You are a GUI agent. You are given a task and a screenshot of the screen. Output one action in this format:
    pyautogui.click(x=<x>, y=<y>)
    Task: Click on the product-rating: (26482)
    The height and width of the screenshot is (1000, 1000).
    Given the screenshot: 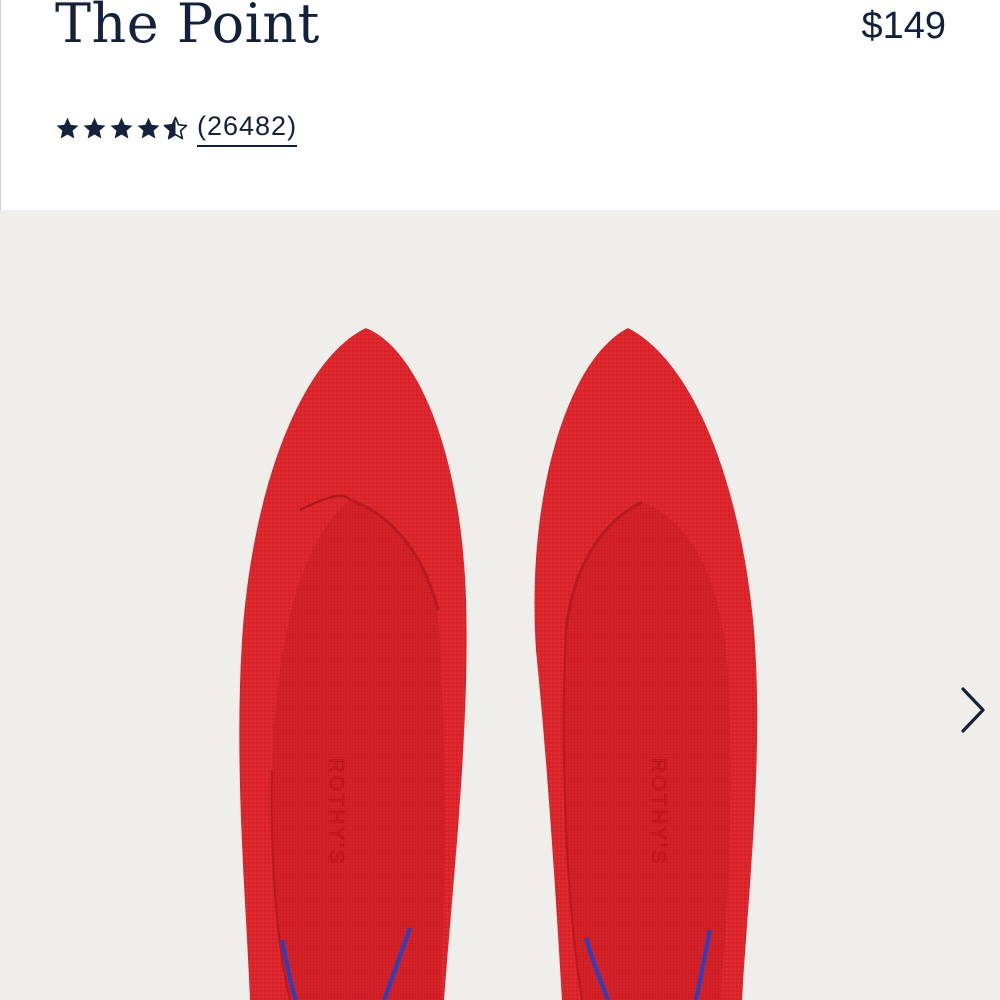 What is the action you would take?
    pyautogui.click(x=176, y=128)
    